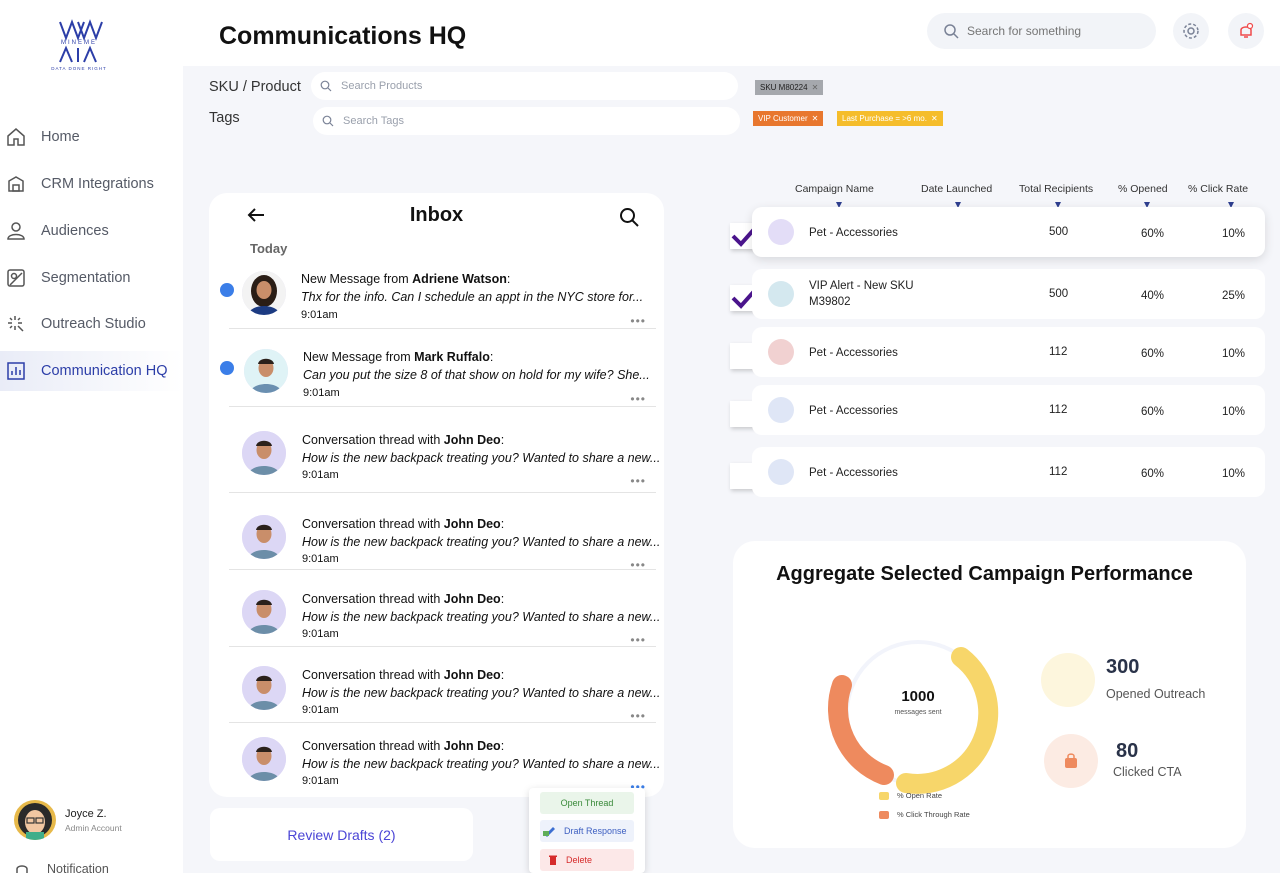 Image resolution: width=1280 pixels, height=873 pixels. Describe the element at coordinates (956, 189) in the screenshot. I see `col-header-date-launched: Date Launched` at that location.